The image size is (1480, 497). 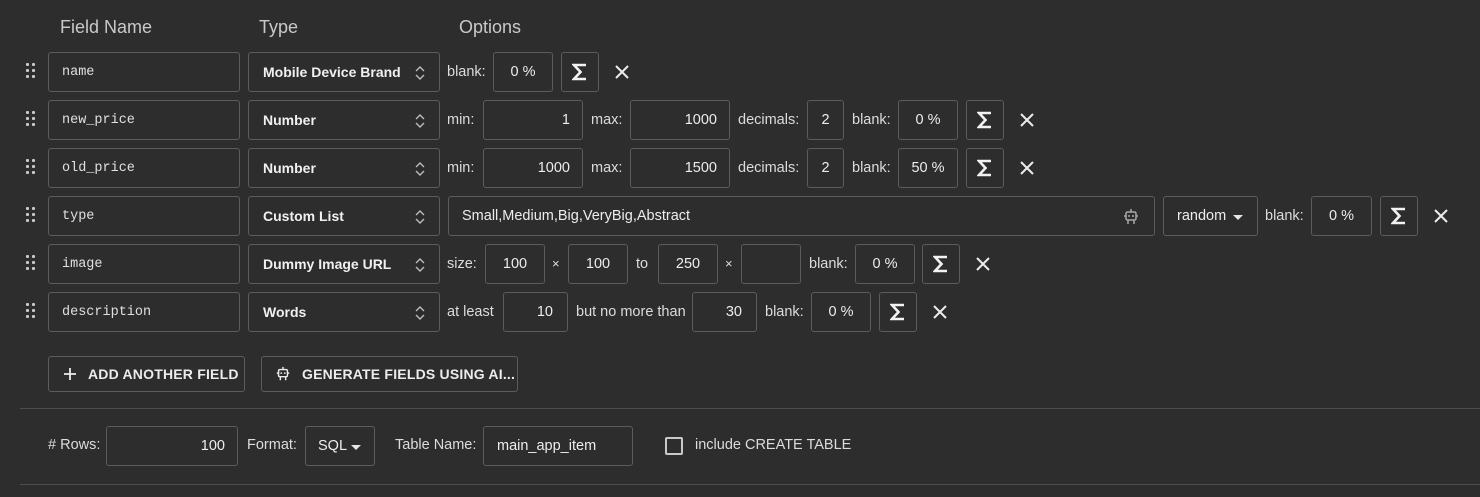 What do you see at coordinates (144, 312) in the screenshot?
I see `field-name-input: description` at bounding box center [144, 312].